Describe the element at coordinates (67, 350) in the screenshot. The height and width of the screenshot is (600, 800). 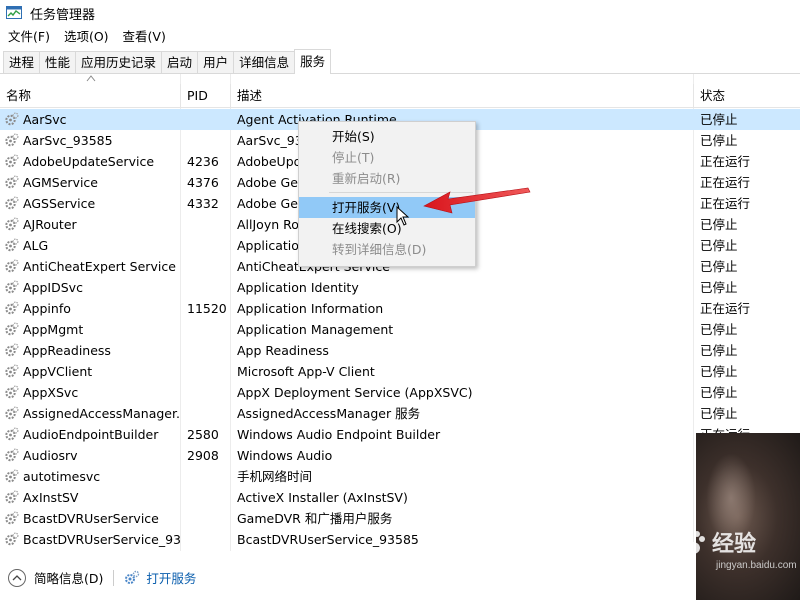
I see `service-name: AppReadiness` at that location.